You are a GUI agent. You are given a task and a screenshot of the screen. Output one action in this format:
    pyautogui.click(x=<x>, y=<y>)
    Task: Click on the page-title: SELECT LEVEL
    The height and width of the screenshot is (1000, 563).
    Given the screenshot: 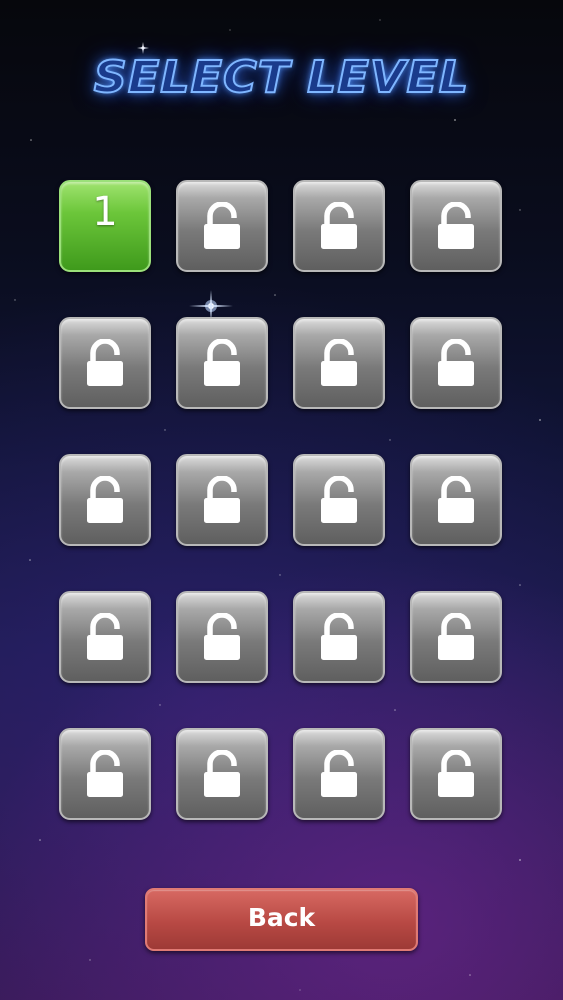 What is the action you would take?
    pyautogui.click(x=281, y=76)
    